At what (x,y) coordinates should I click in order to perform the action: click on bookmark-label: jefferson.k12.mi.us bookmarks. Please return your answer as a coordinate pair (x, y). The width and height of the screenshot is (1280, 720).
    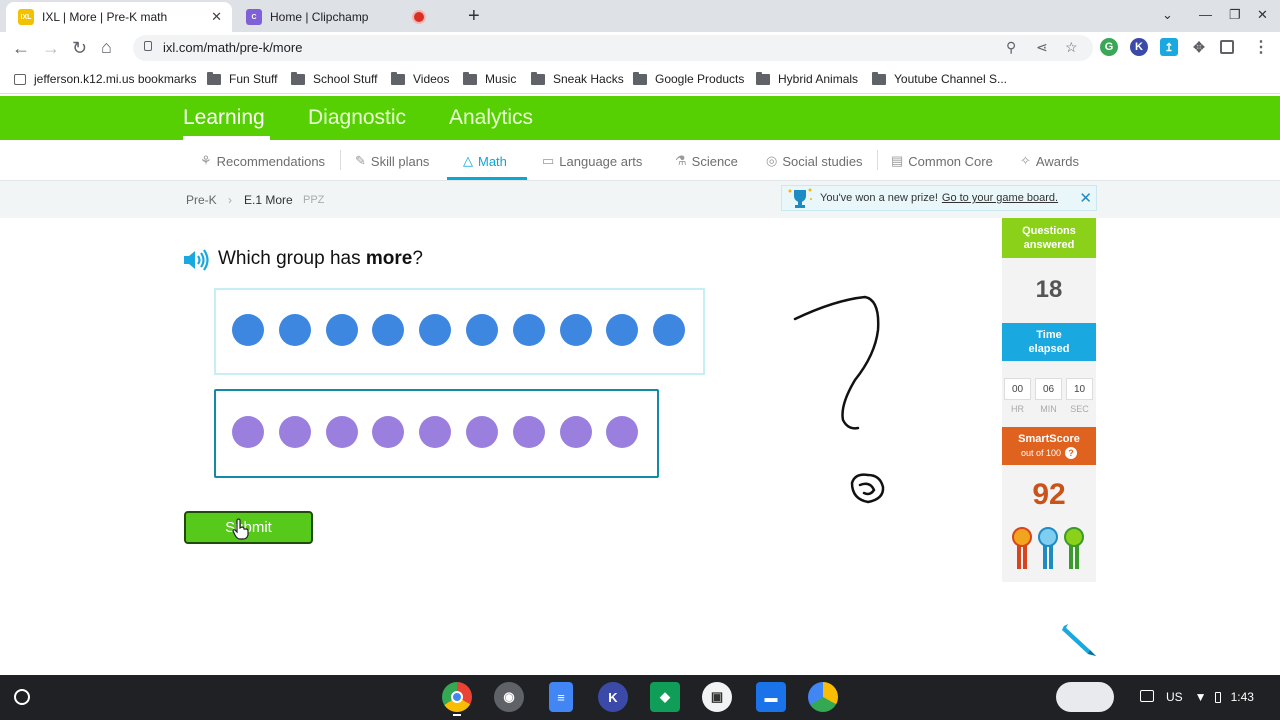
    Looking at the image, I should click on (115, 79).